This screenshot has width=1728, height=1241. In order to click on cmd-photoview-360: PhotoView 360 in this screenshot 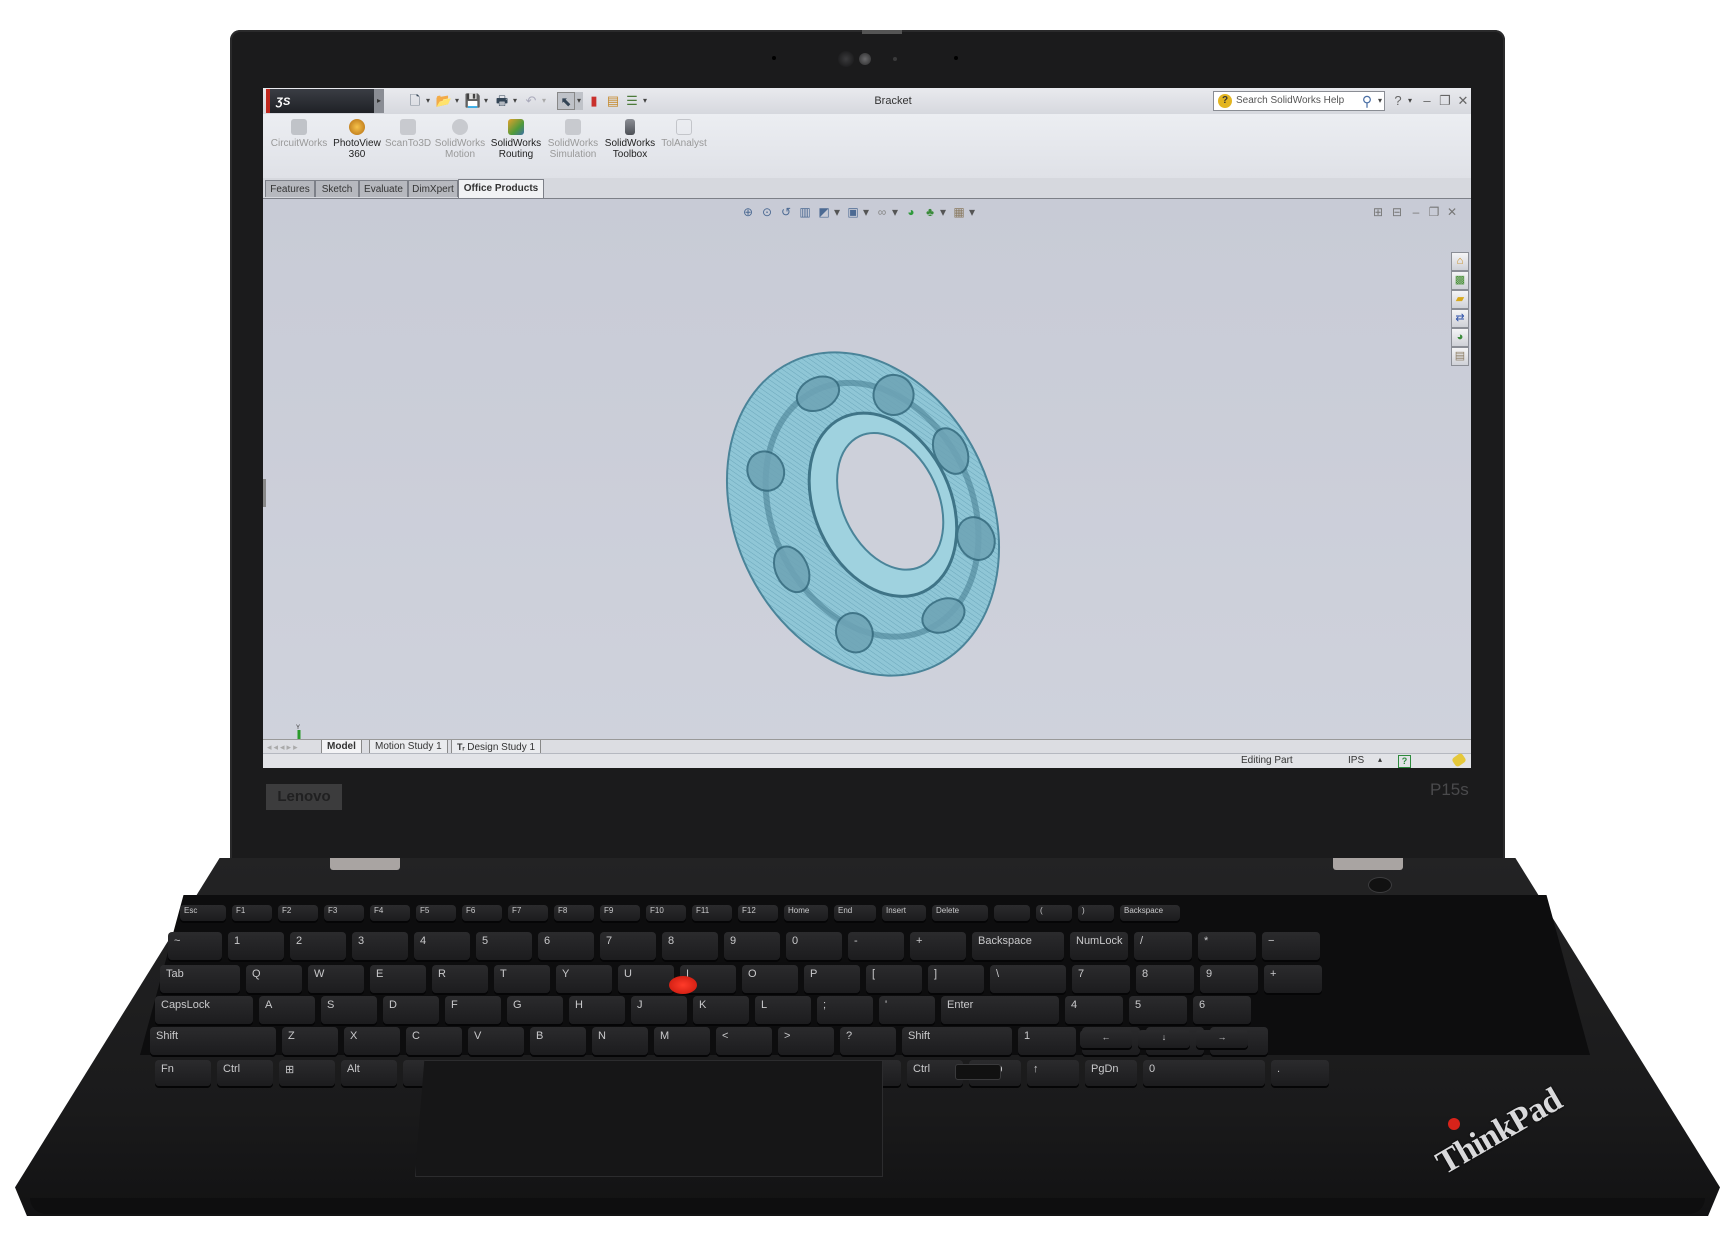, I will do `click(357, 146)`.